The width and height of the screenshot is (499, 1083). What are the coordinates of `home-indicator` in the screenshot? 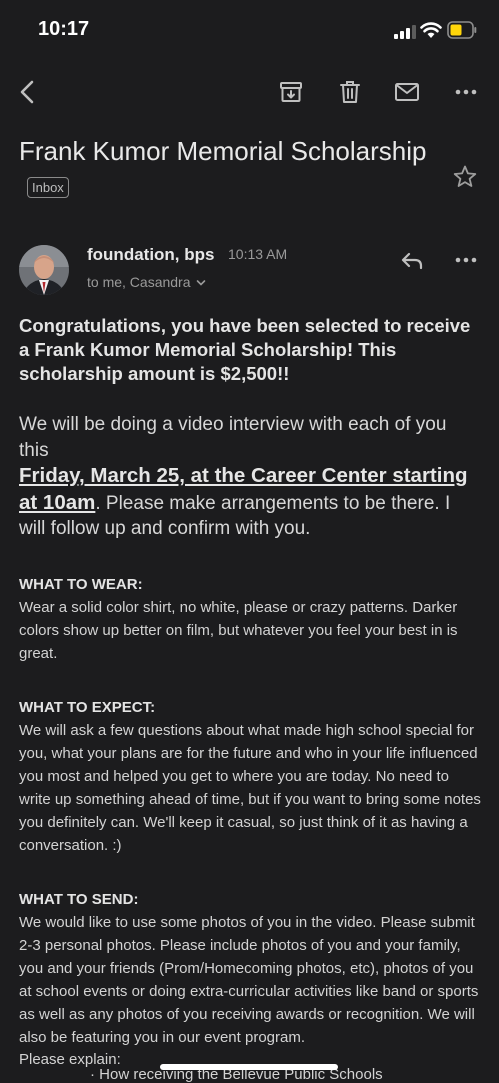 It's located at (249, 1067).